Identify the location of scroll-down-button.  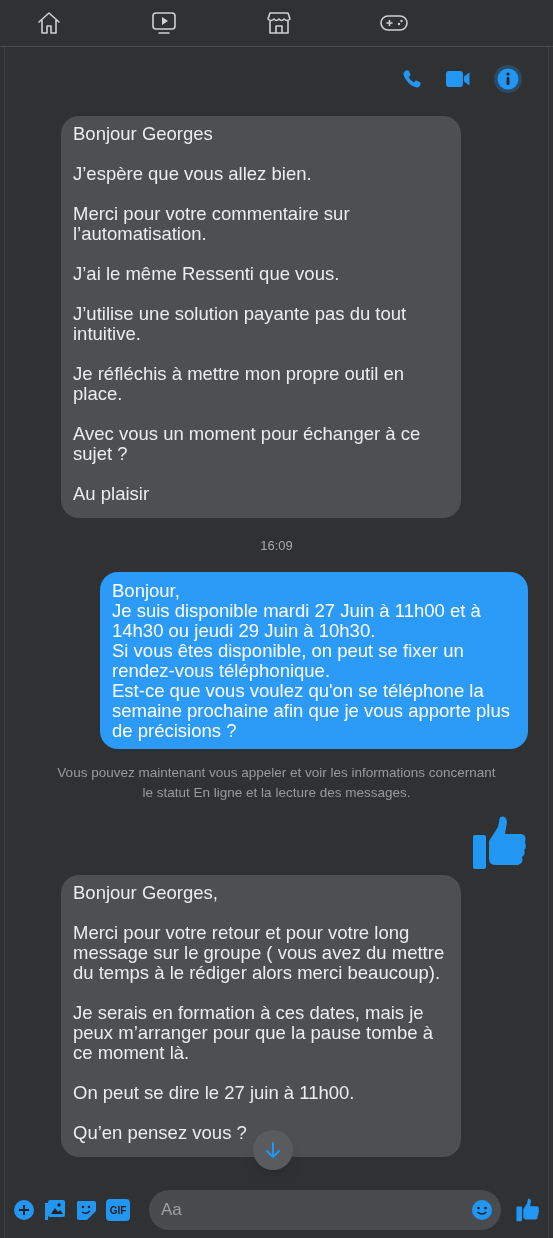
(273, 1150).